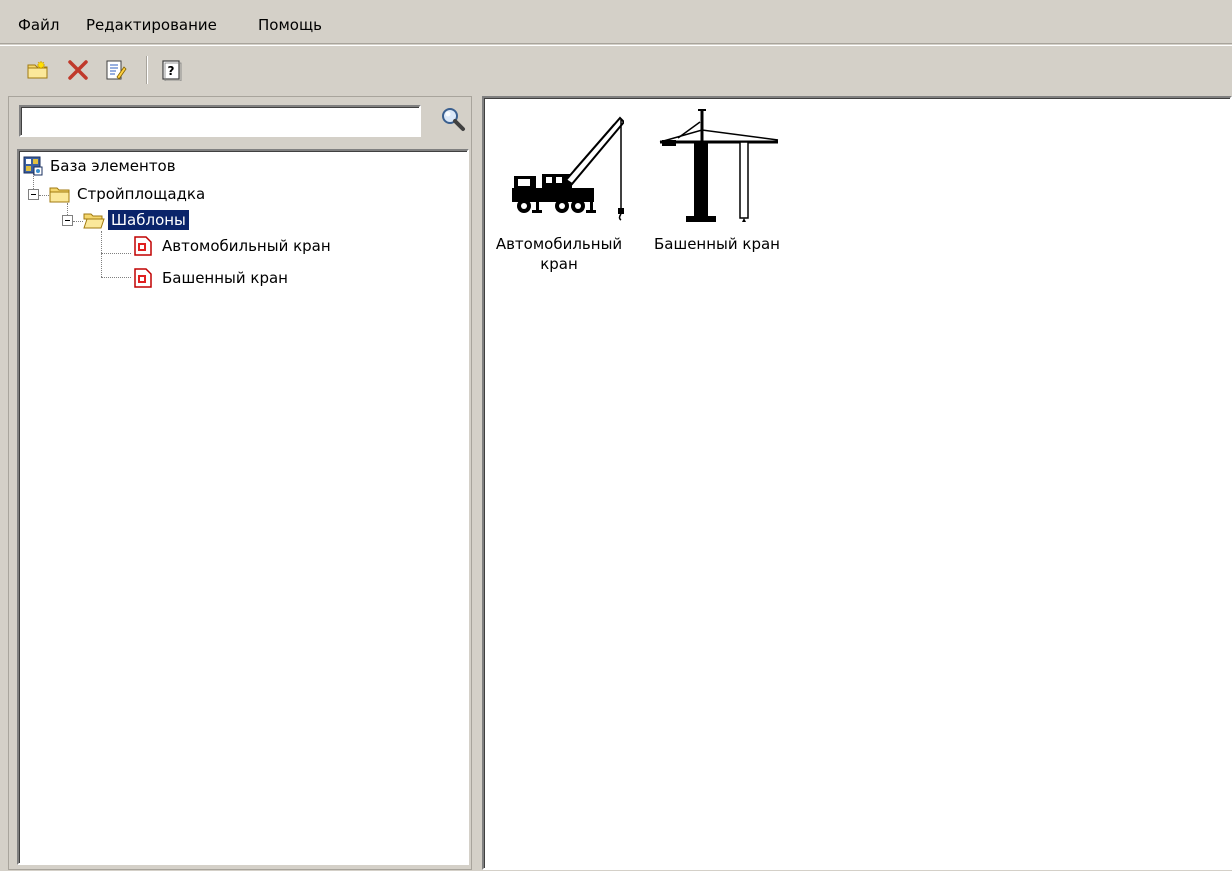 The image size is (1232, 871). What do you see at coordinates (568, 168) in the screenshot?
I see `mobile-crane-icon` at bounding box center [568, 168].